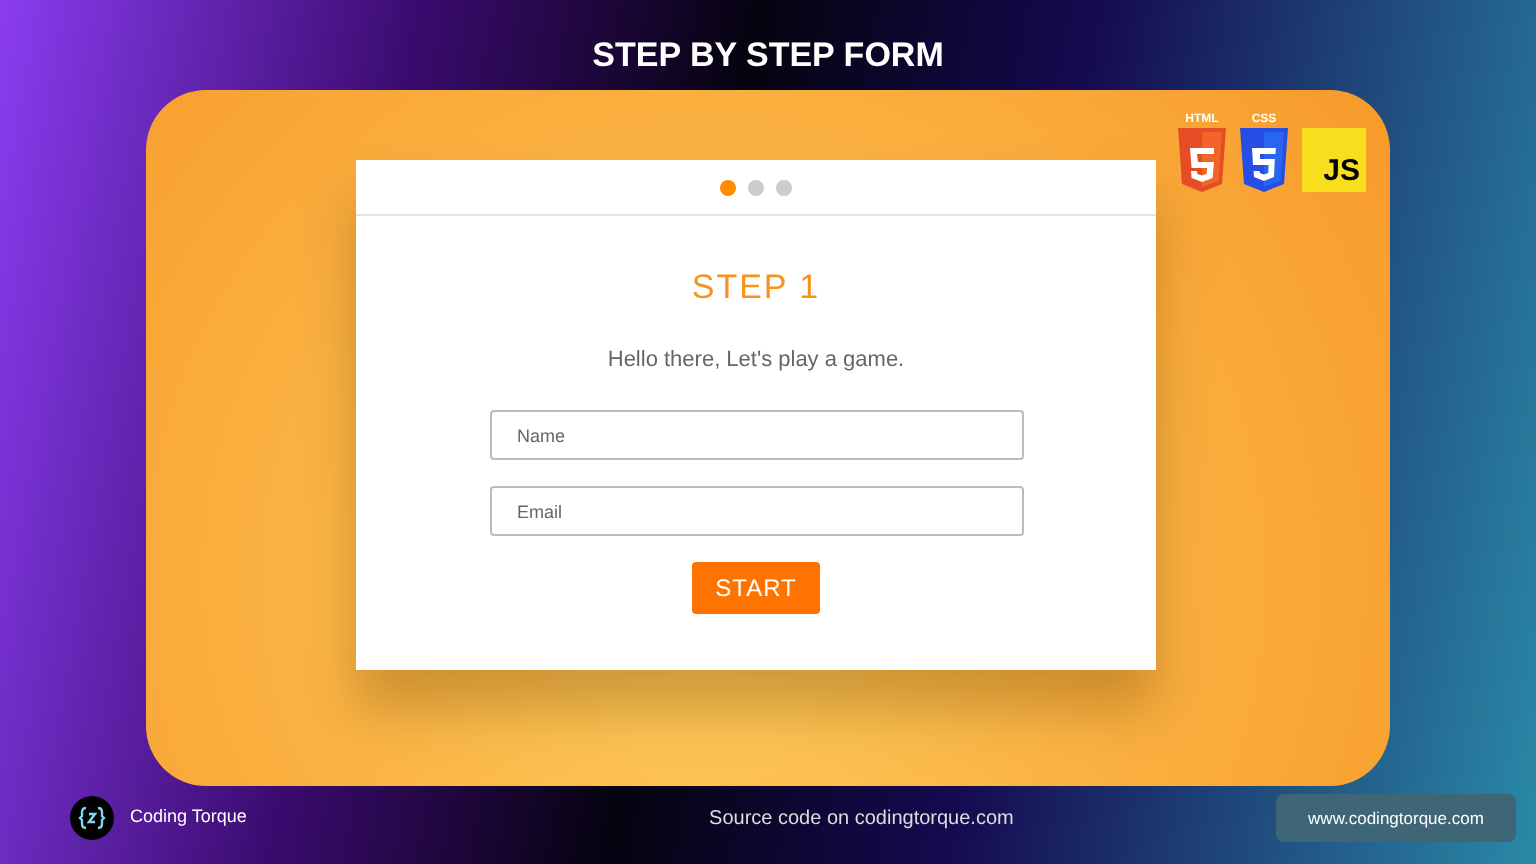 The height and width of the screenshot is (864, 1536). I want to click on css3-shield-icon, so click(1264, 160).